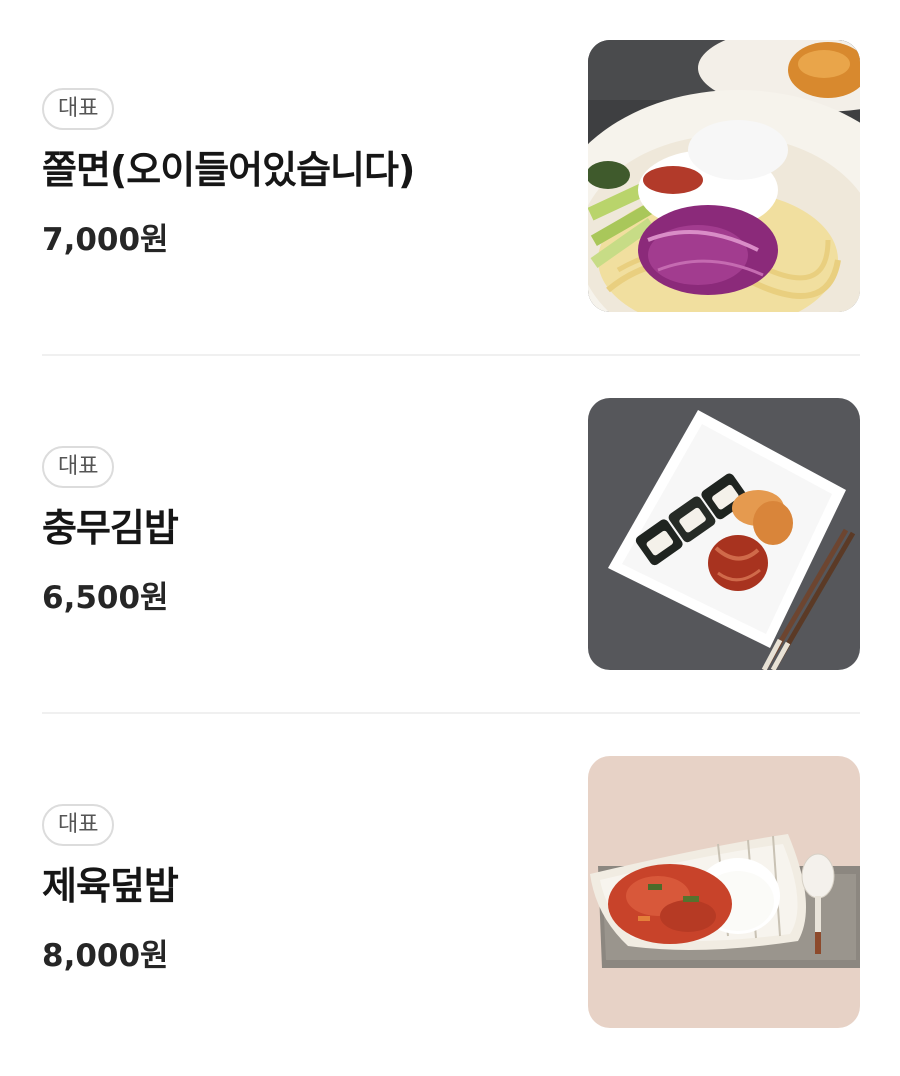 The width and height of the screenshot is (900, 1076). Describe the element at coordinates (110, 528) in the screenshot. I see `menu-item-name: 충무김밥` at that location.